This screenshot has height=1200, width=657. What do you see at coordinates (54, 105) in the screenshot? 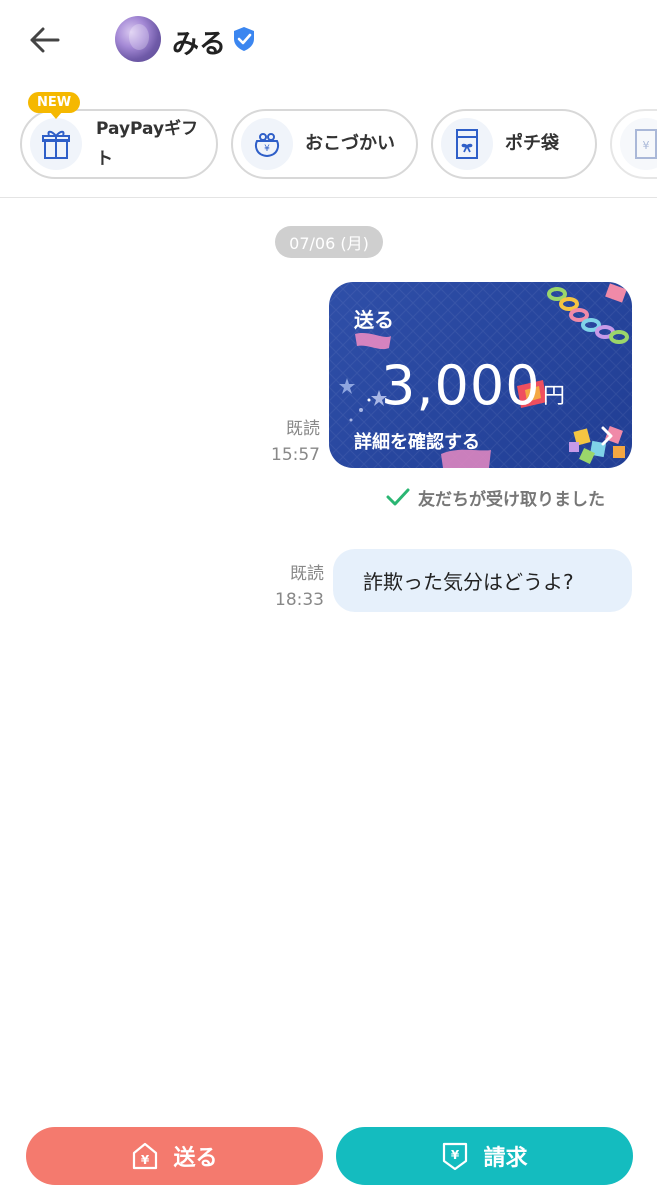
I see `new-badge: NEW` at bounding box center [54, 105].